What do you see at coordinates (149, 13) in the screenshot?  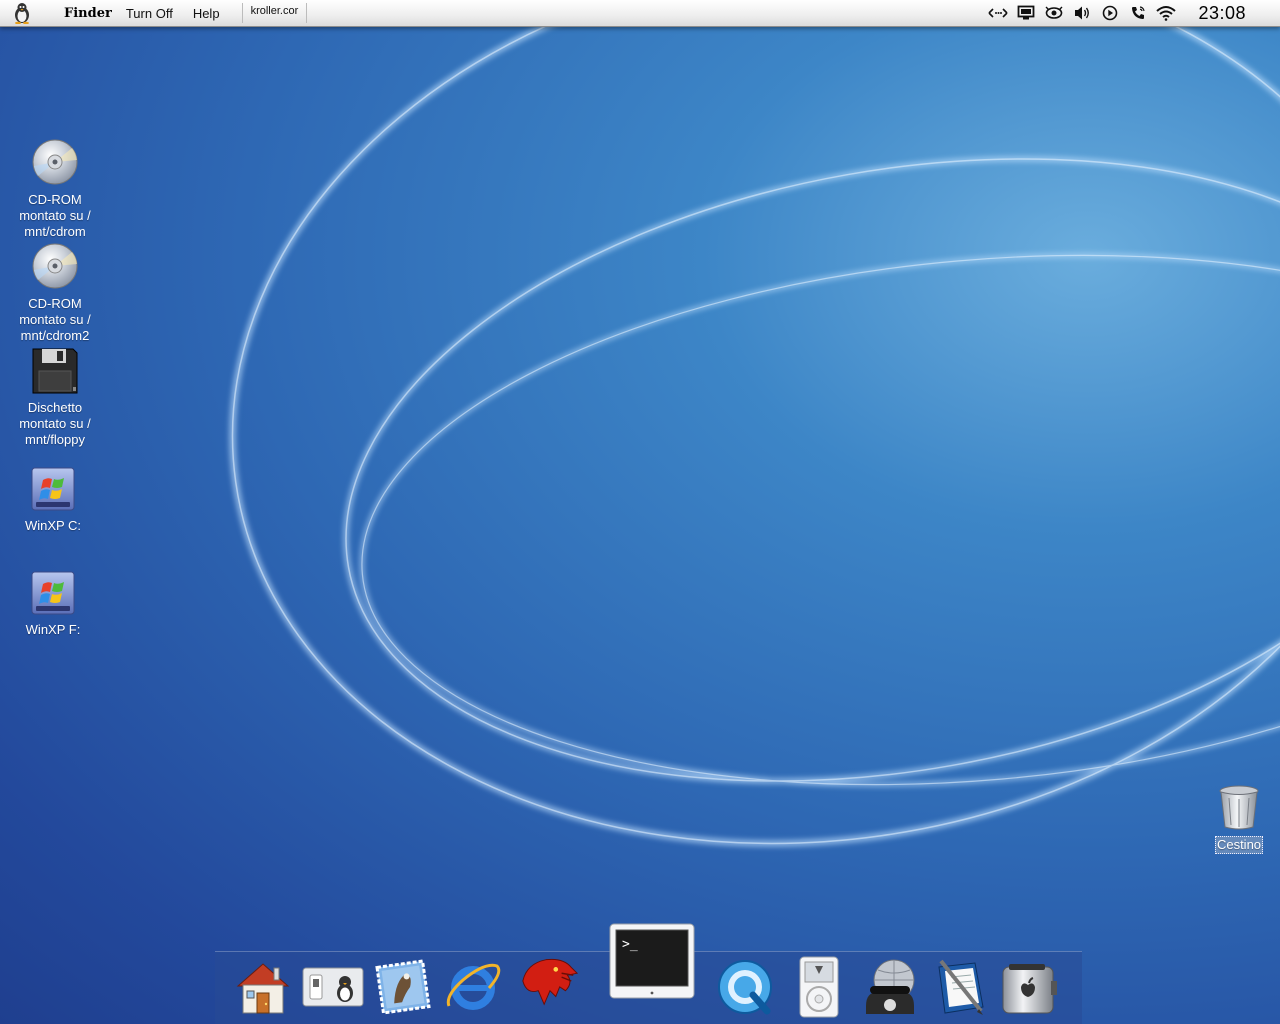 I see `menu-turn-off: Turn Off` at bounding box center [149, 13].